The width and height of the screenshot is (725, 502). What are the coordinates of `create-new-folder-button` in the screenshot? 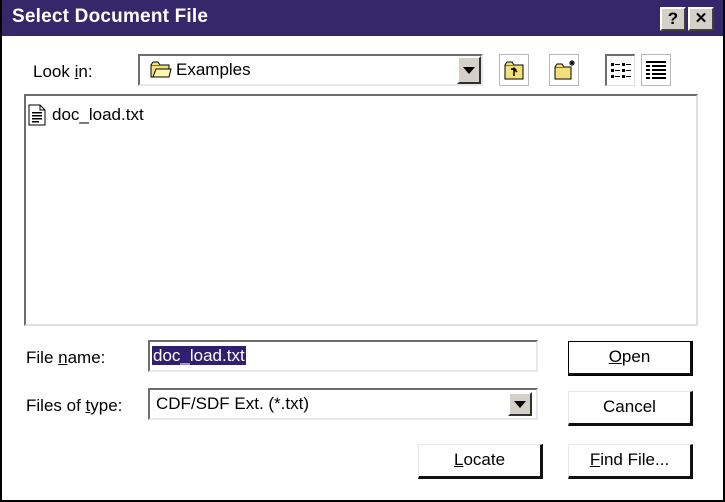 It's located at (564, 70).